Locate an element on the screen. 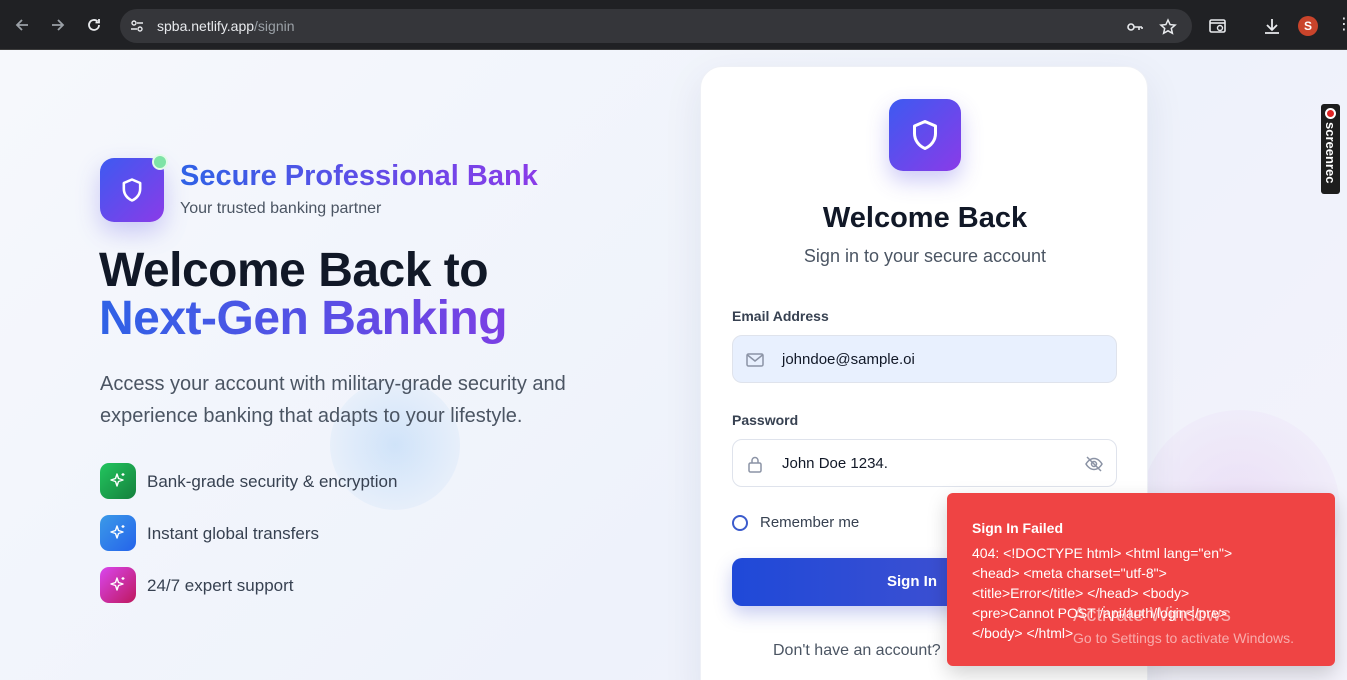 The height and width of the screenshot is (680, 1347). hero-title-line1: Welcome Back to is located at coordinates (294, 270).